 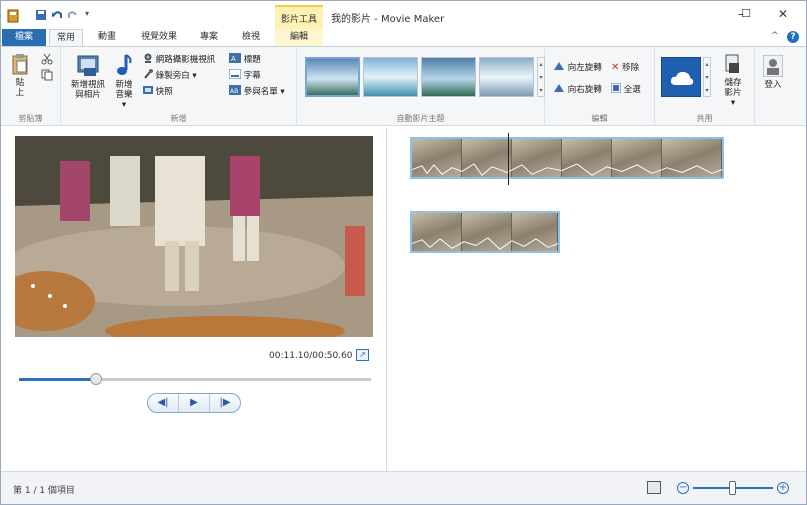 I want to click on transport-controls: ◀| ▶ |▶, so click(x=194, y=403).